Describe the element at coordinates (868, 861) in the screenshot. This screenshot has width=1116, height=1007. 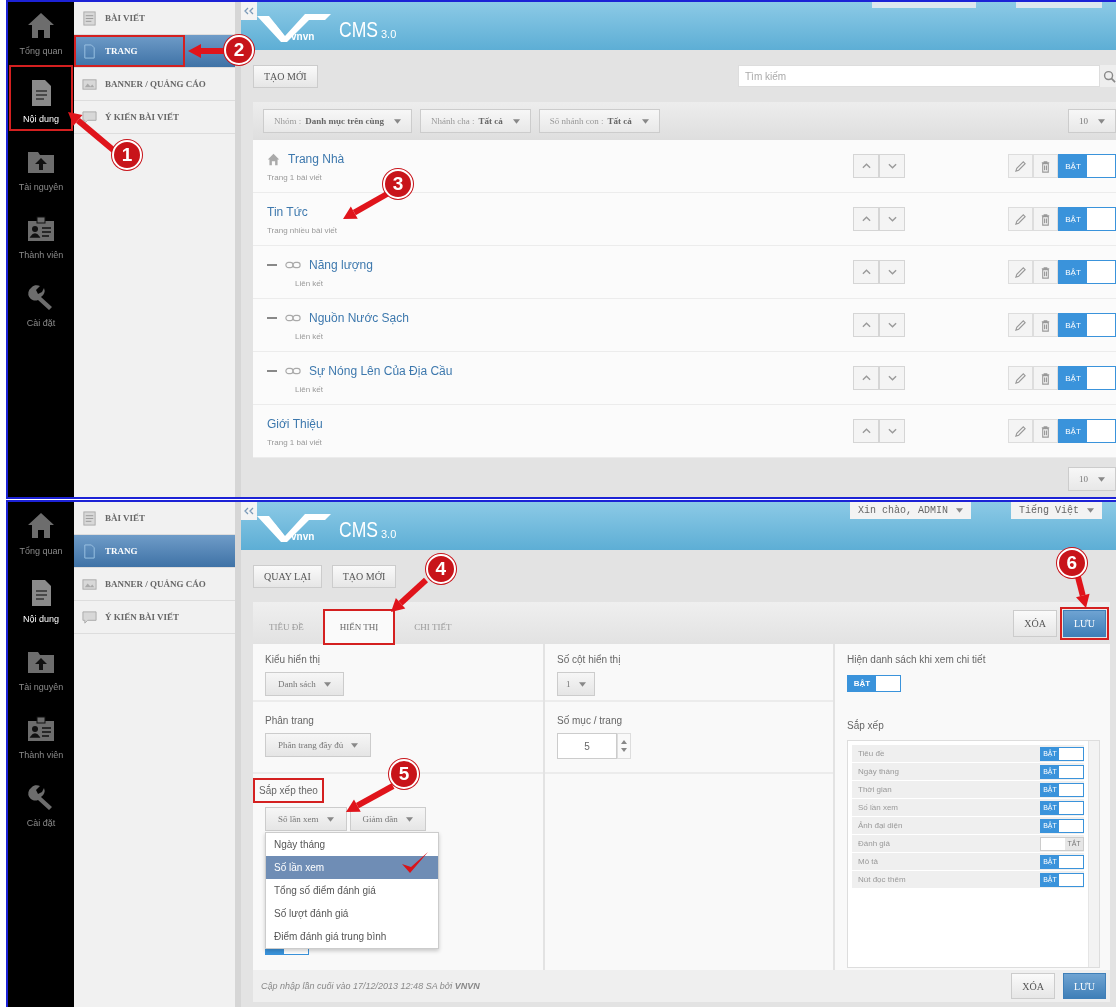
I see `sort-field-label: Mô tả` at that location.